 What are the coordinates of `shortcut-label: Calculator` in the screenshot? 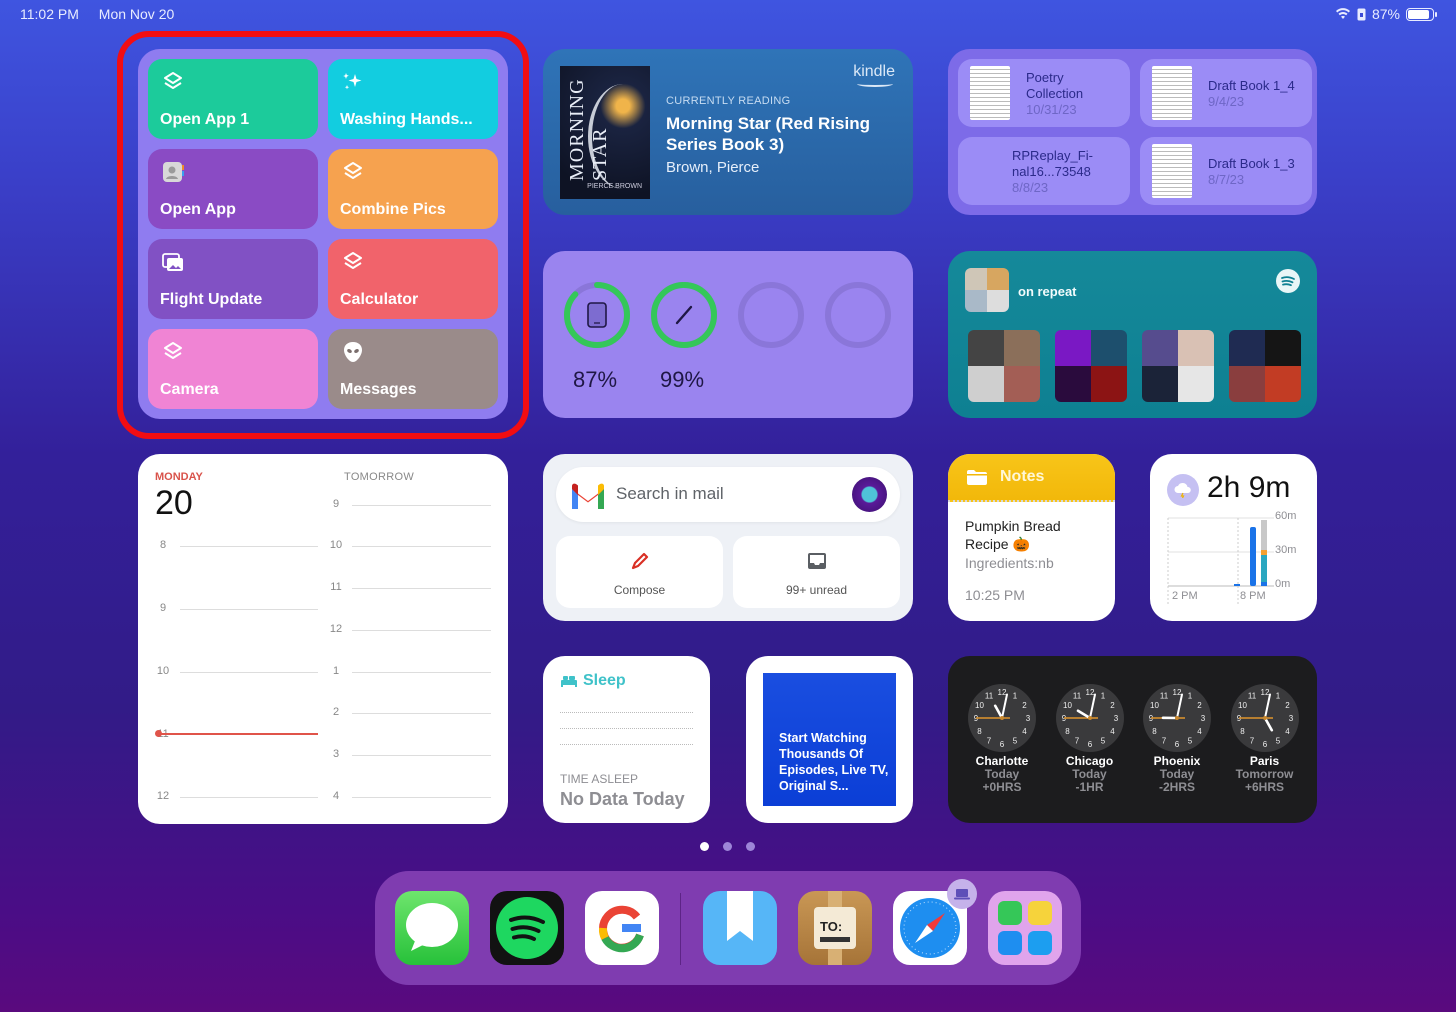 It's located at (379, 299).